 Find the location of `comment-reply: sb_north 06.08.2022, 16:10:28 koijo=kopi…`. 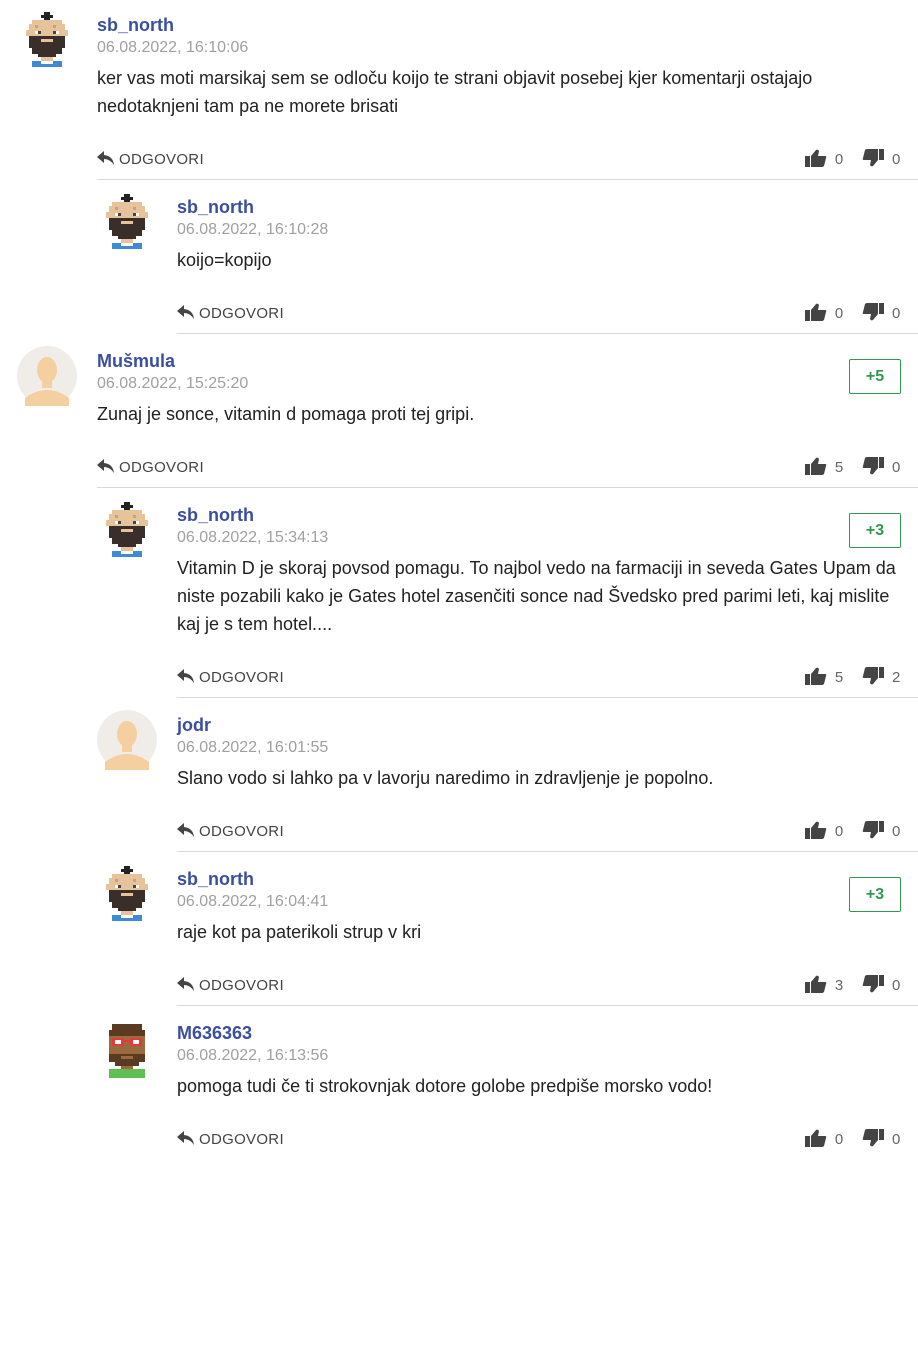

comment-reply: sb_north 06.08.2022, 16:10:28 koijo=kopi… is located at coordinates (507, 258).